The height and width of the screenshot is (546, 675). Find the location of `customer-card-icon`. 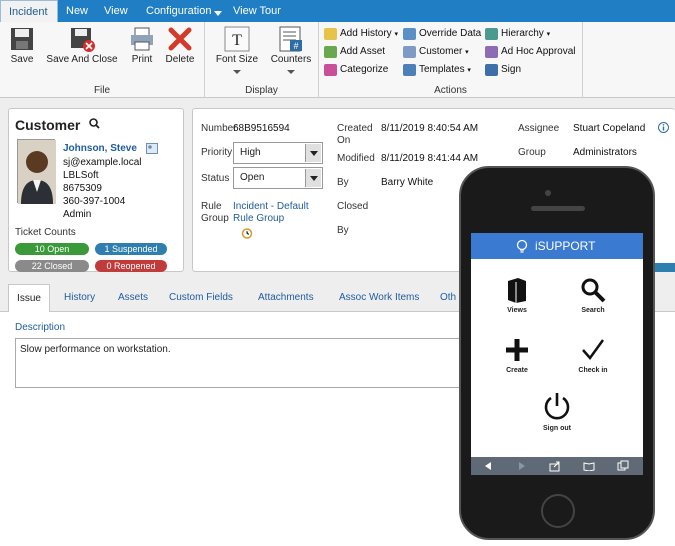

customer-card-icon is located at coordinates (409, 52).